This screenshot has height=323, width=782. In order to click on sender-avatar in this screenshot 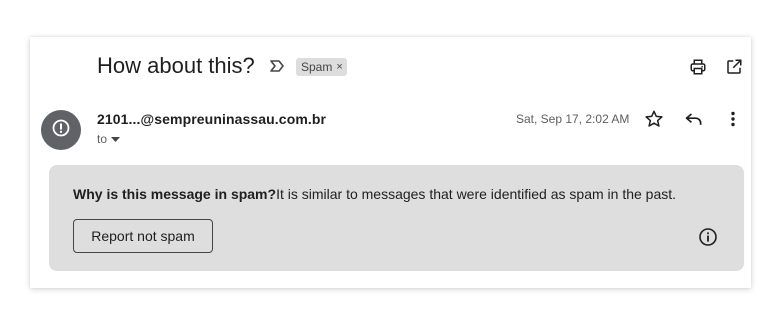, I will do `click(61, 130)`.